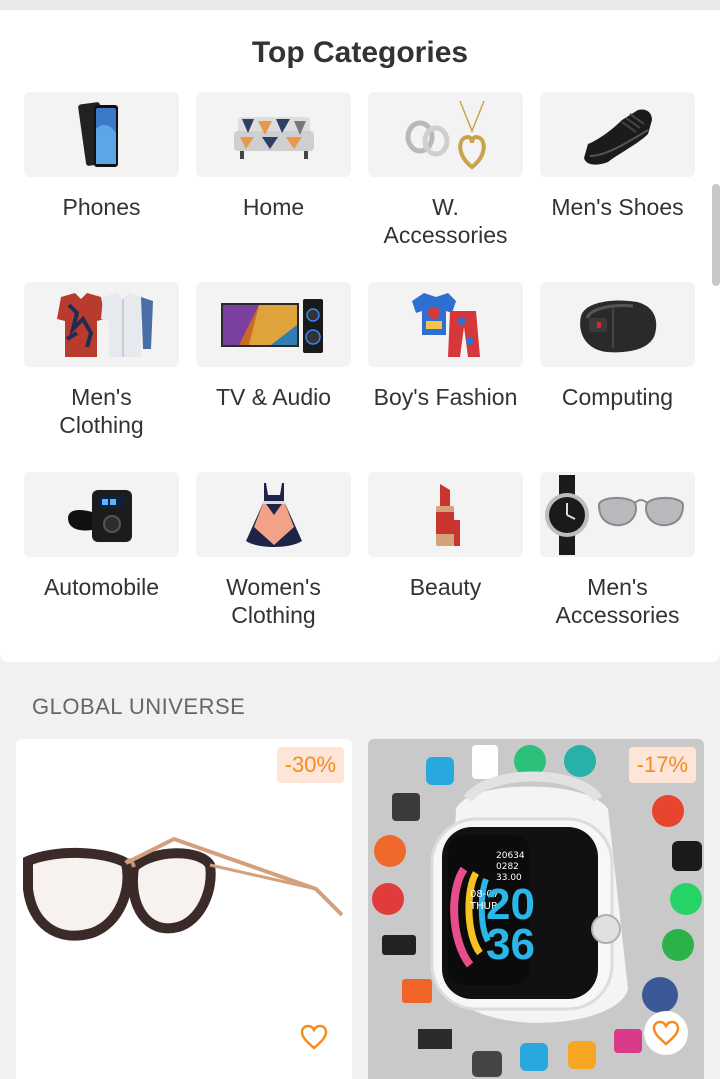 This screenshot has width=720, height=1079. I want to click on category-beauty: Beauty, so click(445, 567).